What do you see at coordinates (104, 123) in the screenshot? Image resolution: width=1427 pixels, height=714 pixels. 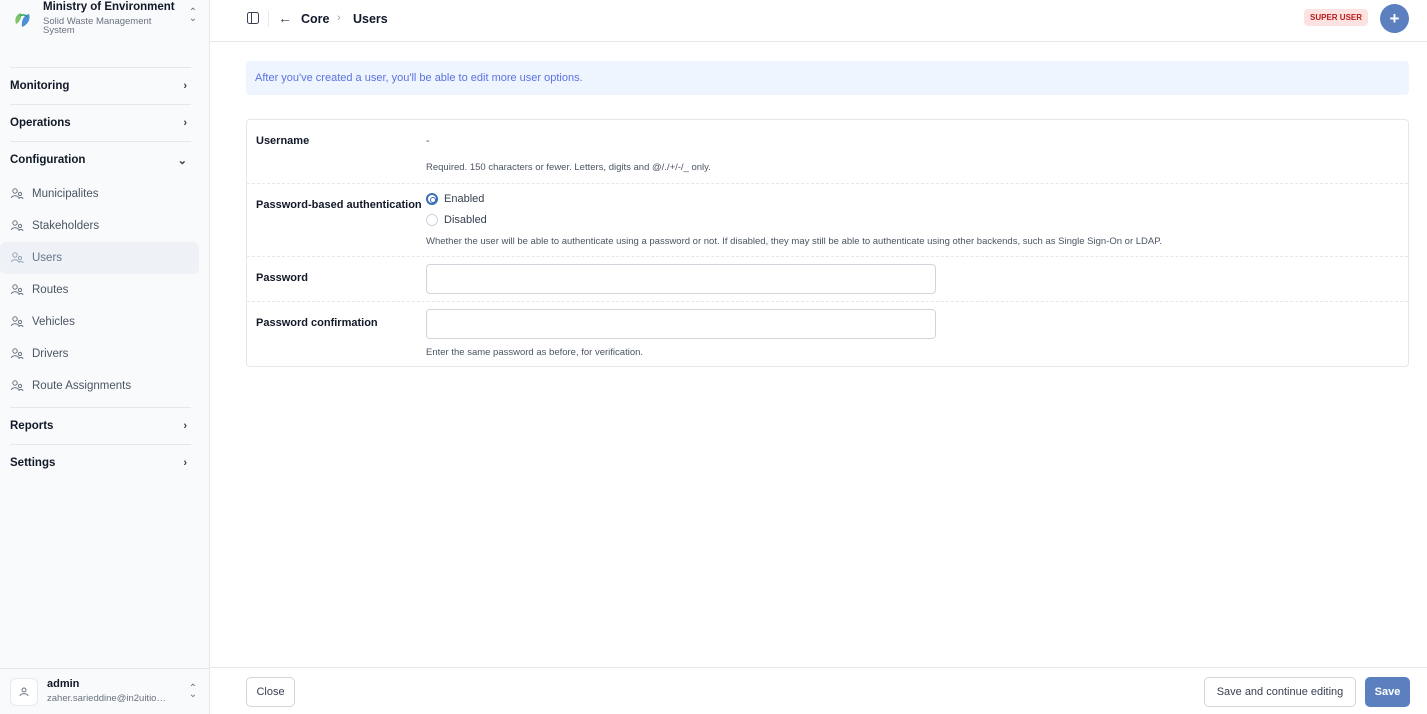 I see `sidebar-section-operations: Operations ›` at bounding box center [104, 123].